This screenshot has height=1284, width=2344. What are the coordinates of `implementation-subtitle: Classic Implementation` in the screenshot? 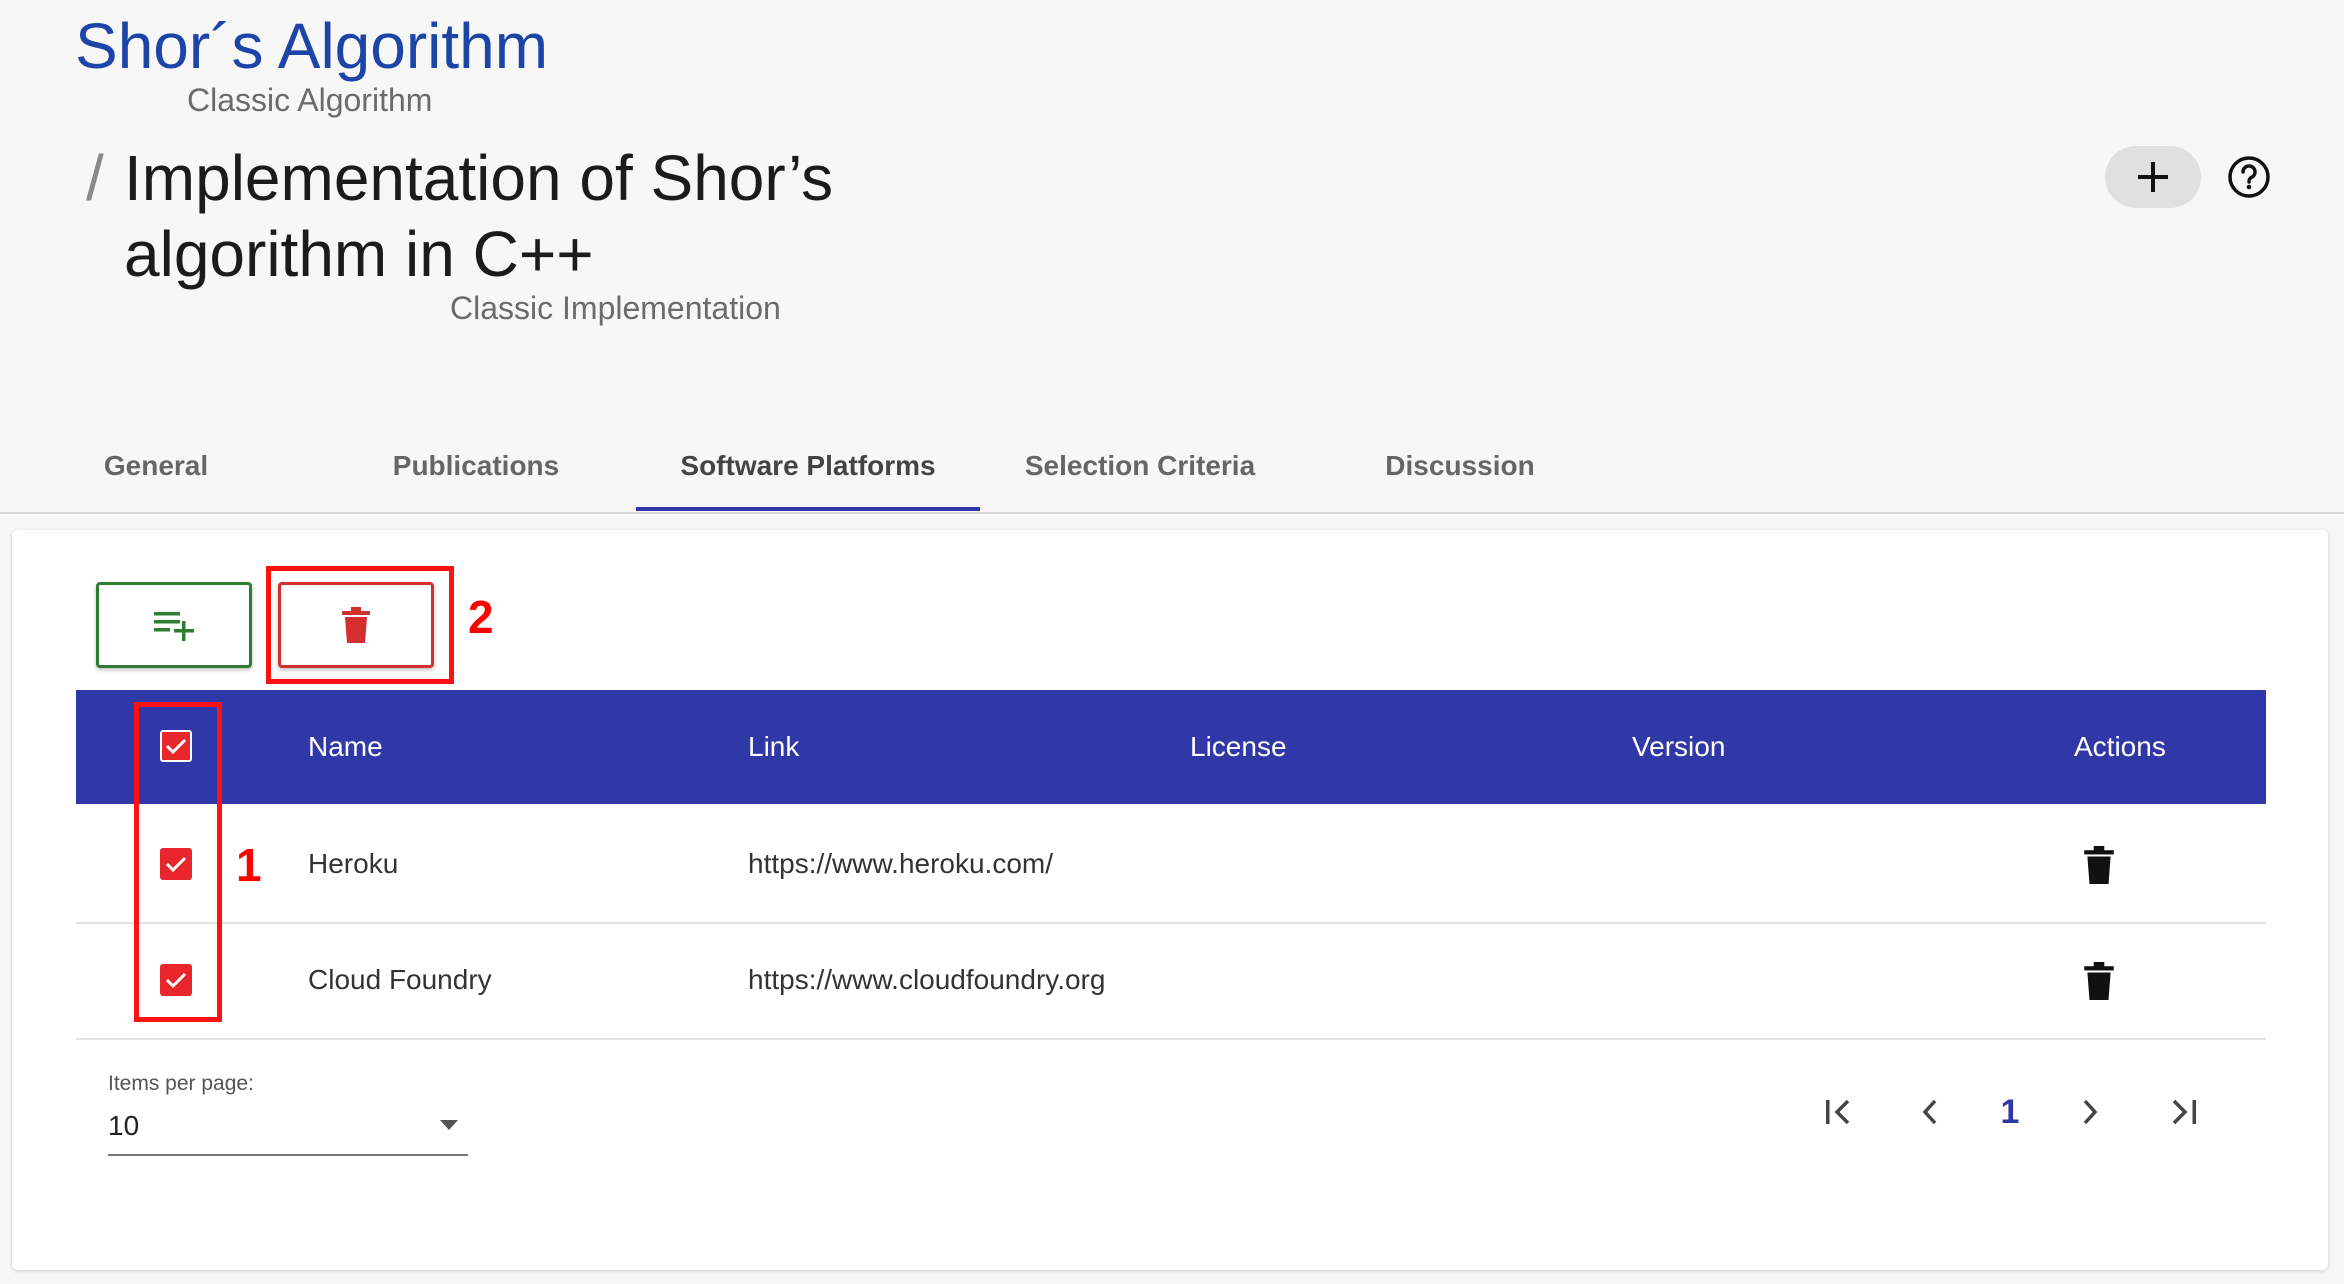 It's located at (615, 308).